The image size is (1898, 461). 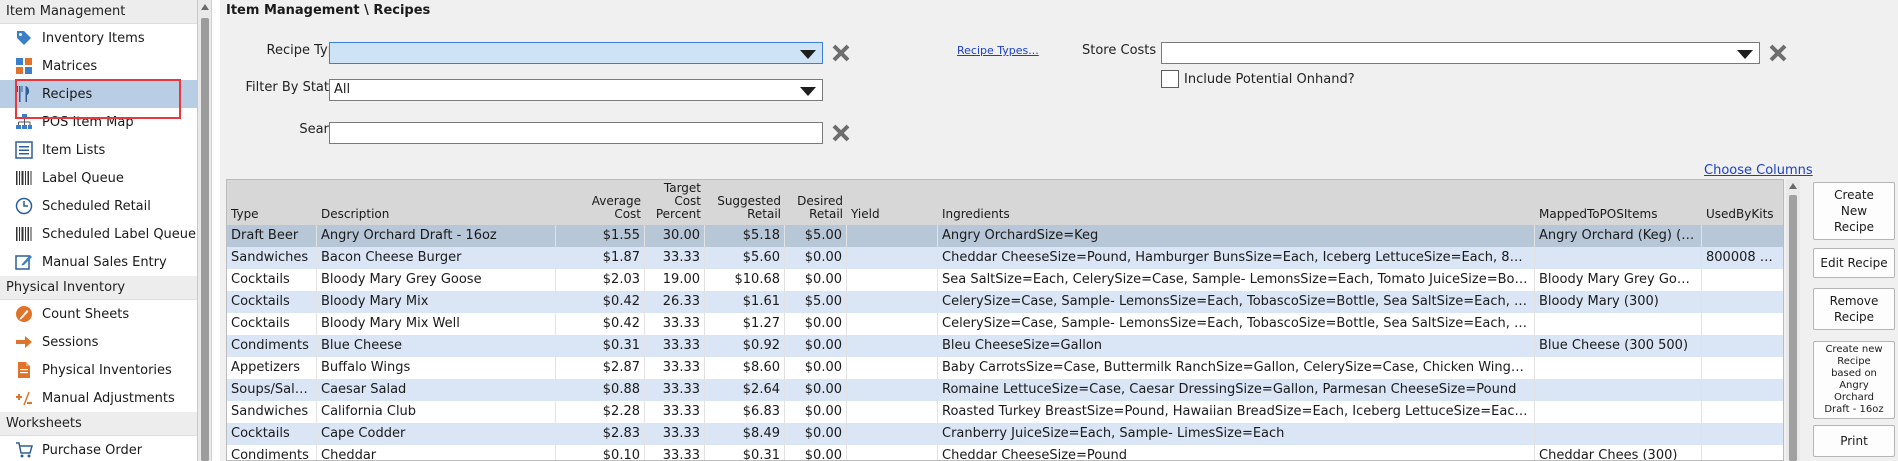 I want to click on edit-recipe-button: Edit Recipe, so click(x=1854, y=263).